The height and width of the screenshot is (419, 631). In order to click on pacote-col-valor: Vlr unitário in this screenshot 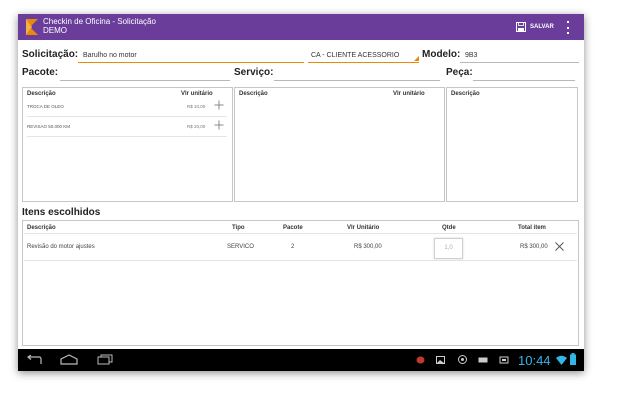, I will do `click(197, 94)`.